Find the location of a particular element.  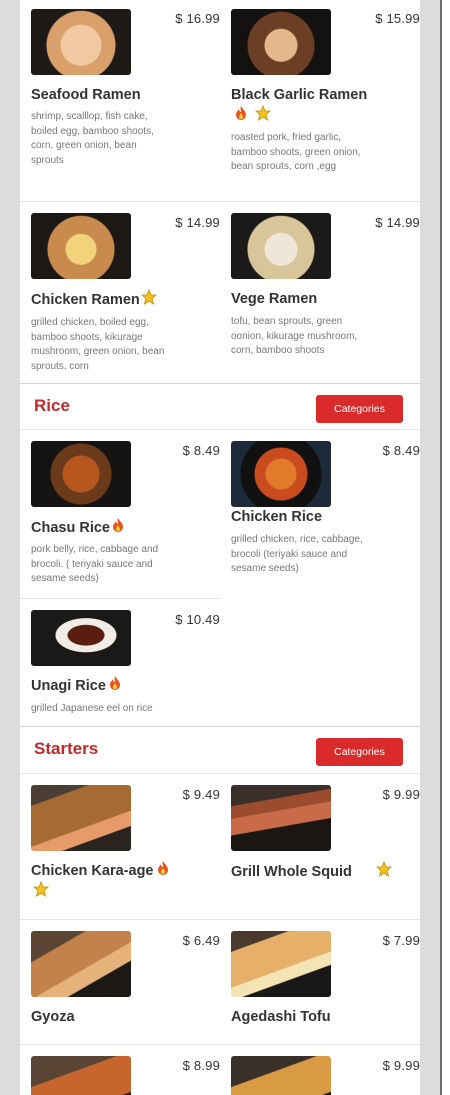

menu-item-agedashi-tofu: $ 7.99 Agedashi Tofu is located at coordinates (320, 982).